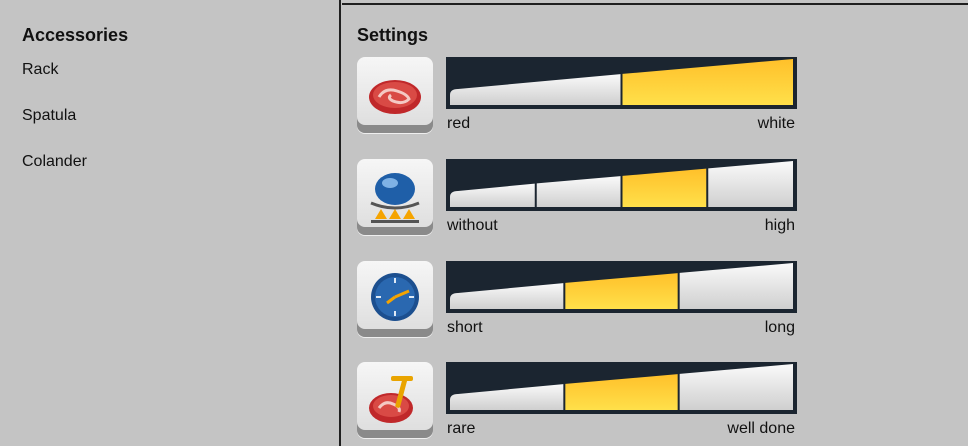  I want to click on accessories-heading: Accessories, so click(75, 35).